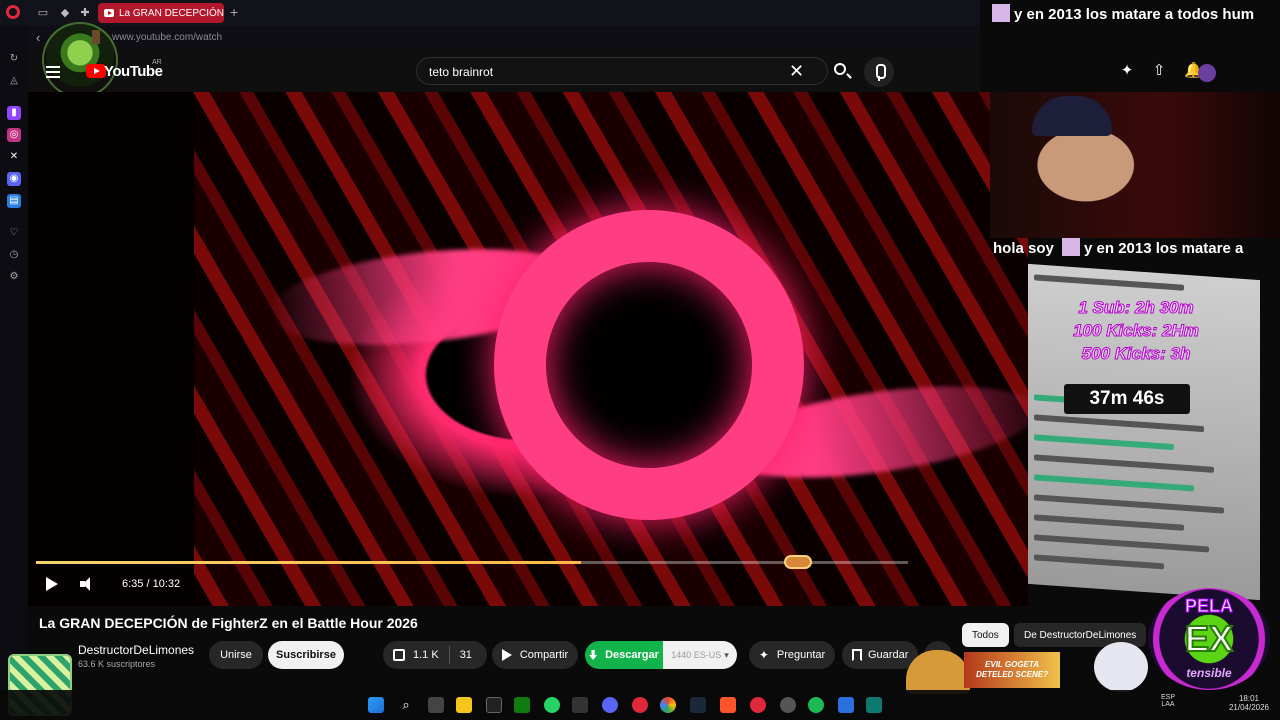 This screenshot has width=1280, height=720. What do you see at coordinates (14, 233) in the screenshot?
I see `sidebar-favorites-icon: ♡` at bounding box center [14, 233].